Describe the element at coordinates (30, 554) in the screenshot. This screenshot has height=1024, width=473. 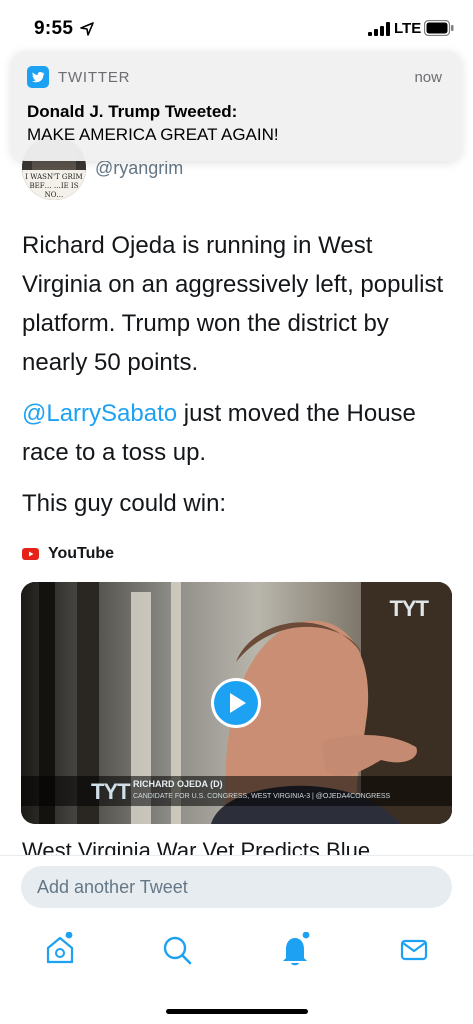
I see `youtube-icon` at that location.